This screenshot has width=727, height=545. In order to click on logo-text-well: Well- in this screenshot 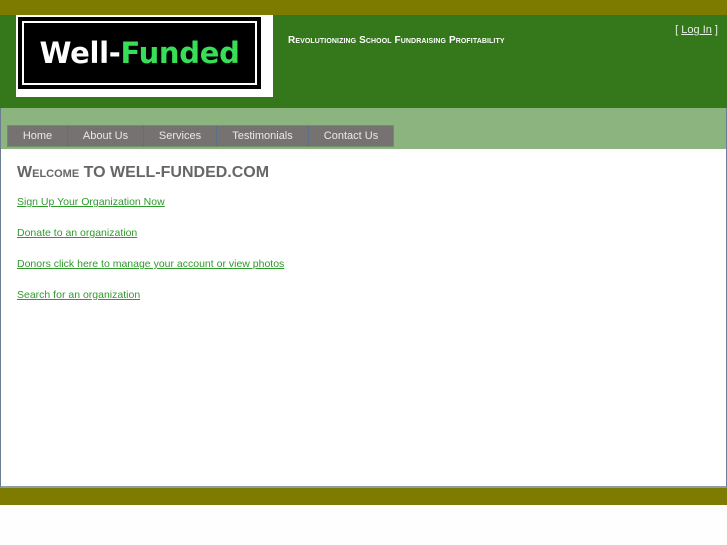, I will do `click(80, 53)`.